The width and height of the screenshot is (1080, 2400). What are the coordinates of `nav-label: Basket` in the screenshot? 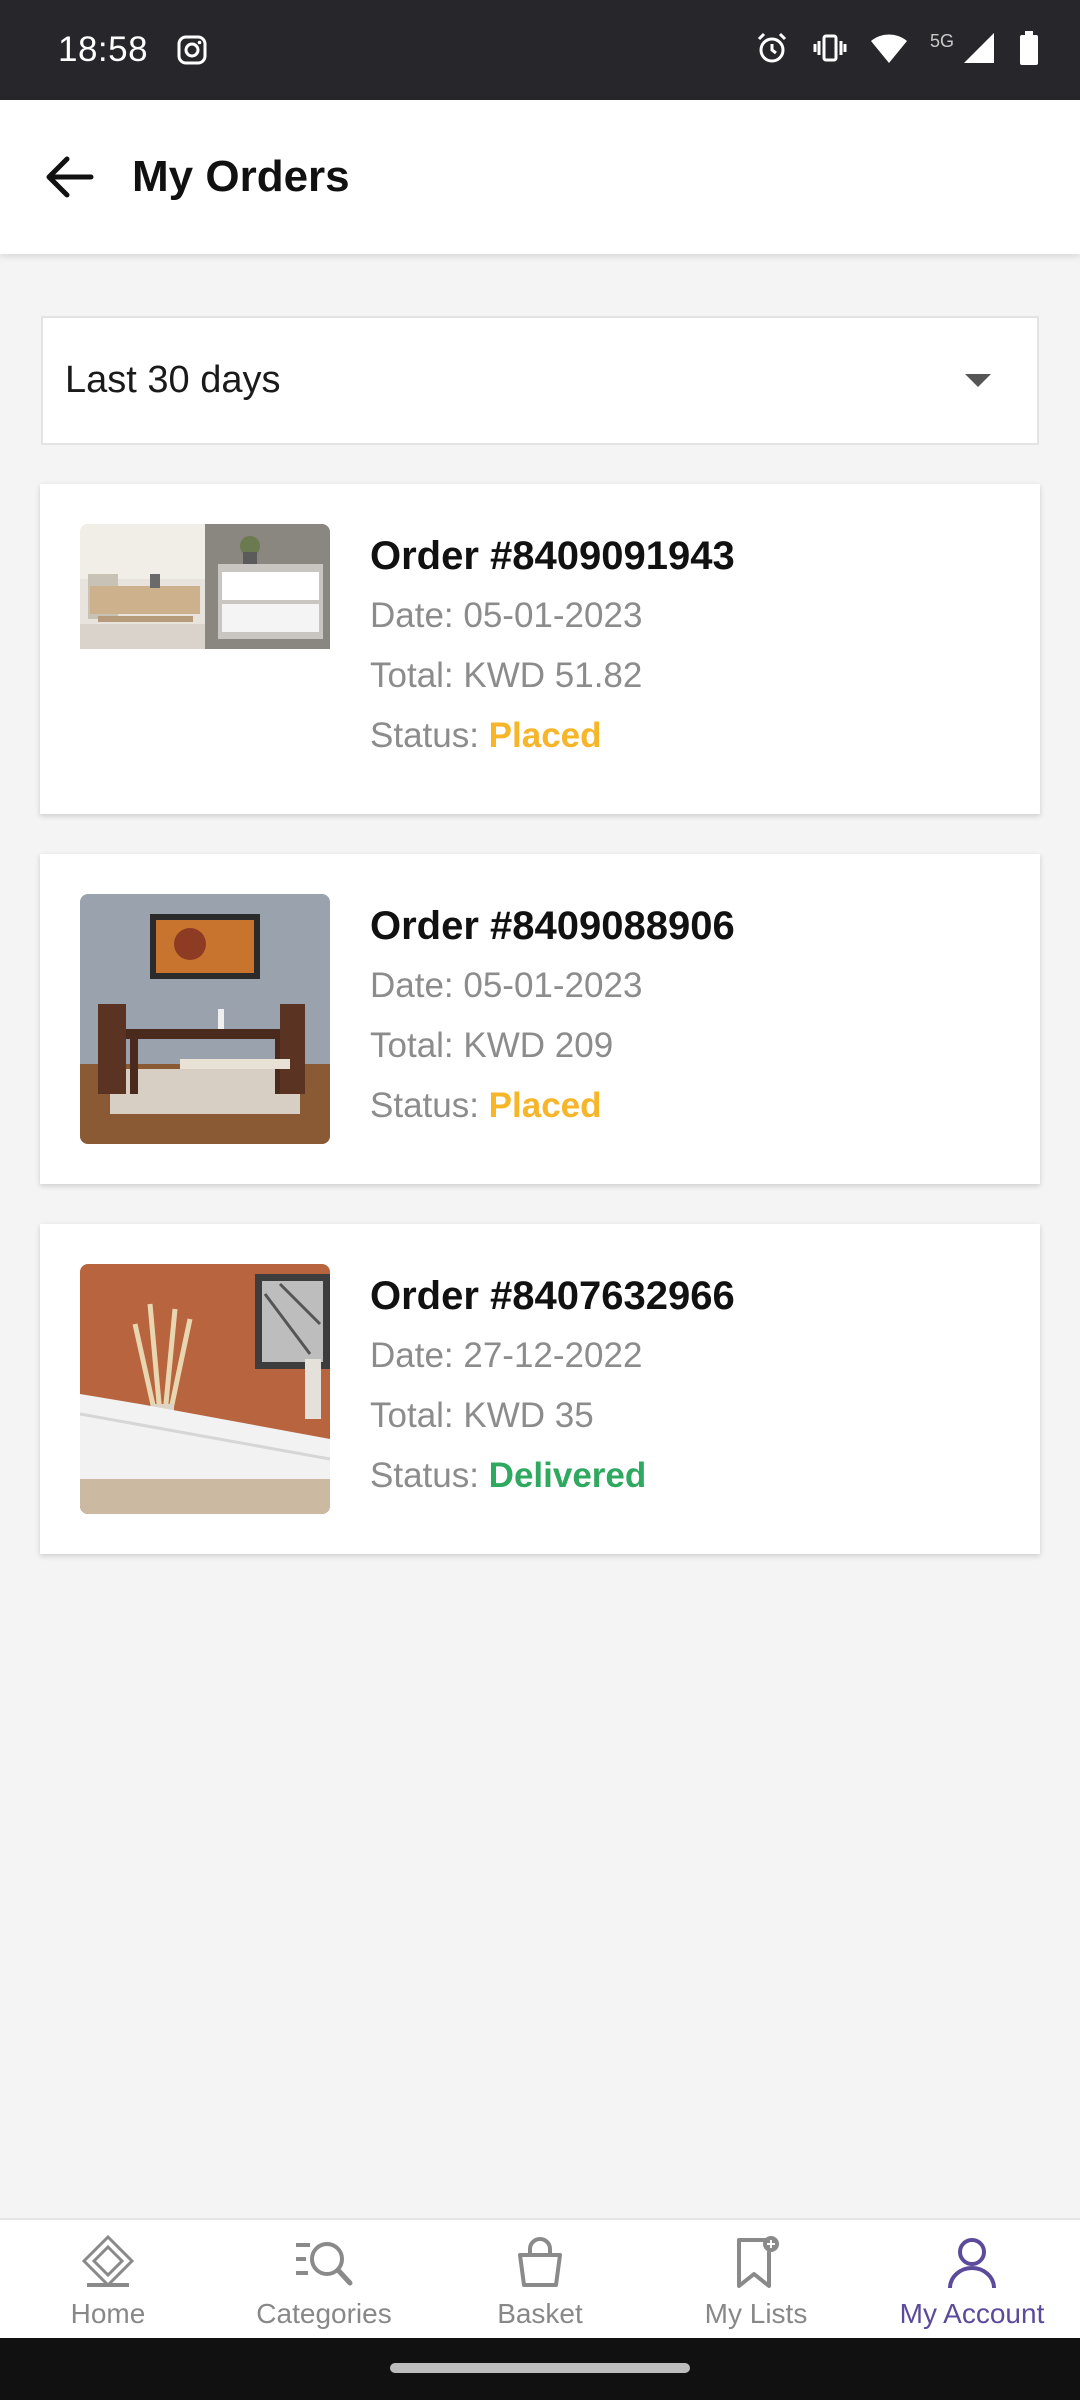 It's located at (540, 2313).